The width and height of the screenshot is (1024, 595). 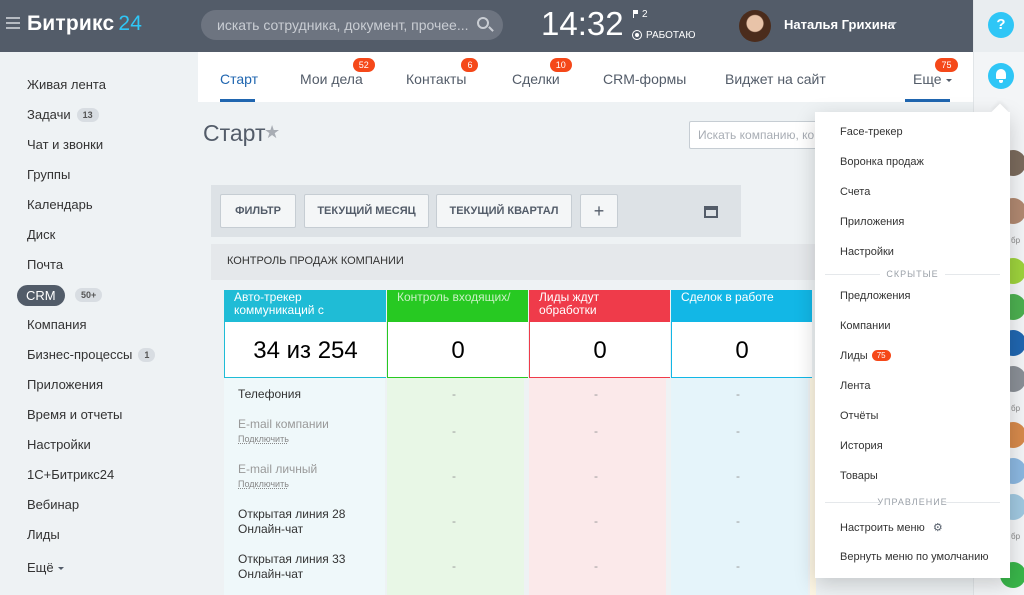 What do you see at coordinates (640, 14) in the screenshot?
I see `tasks-flag: 2` at bounding box center [640, 14].